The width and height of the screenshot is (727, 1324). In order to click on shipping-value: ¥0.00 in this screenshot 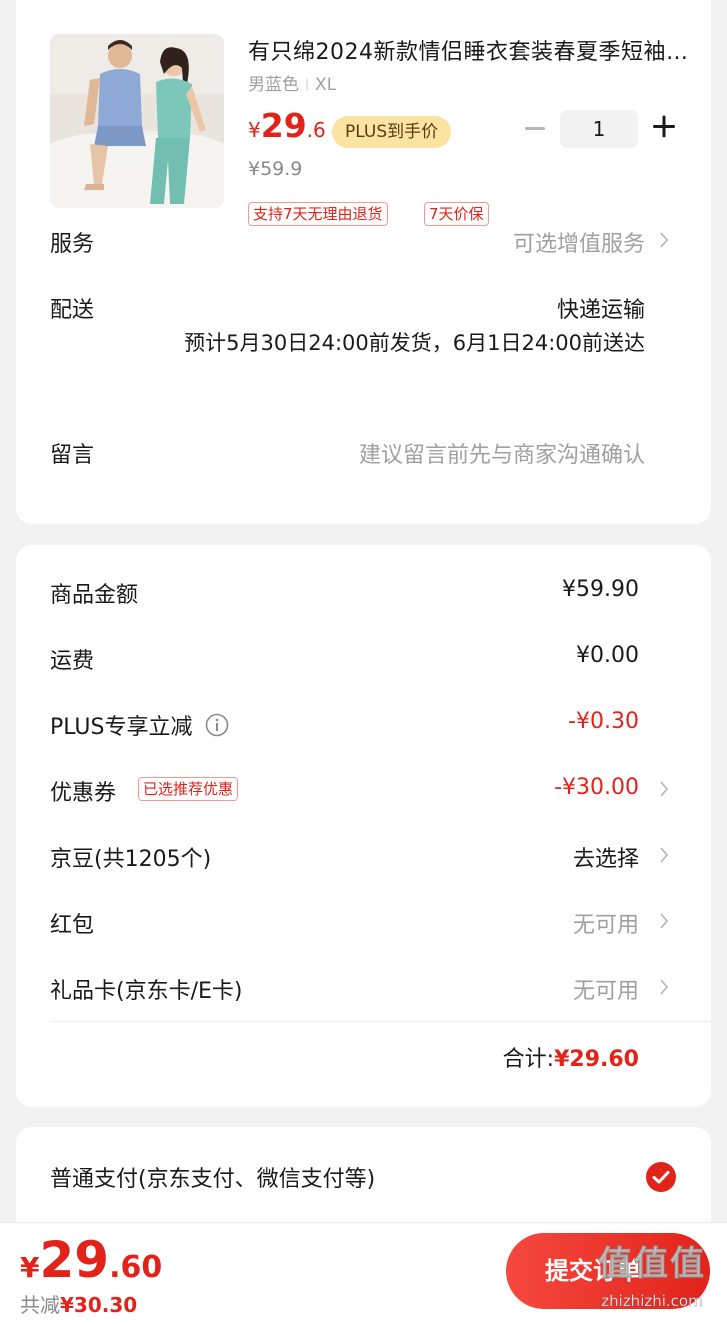, I will do `click(607, 655)`.